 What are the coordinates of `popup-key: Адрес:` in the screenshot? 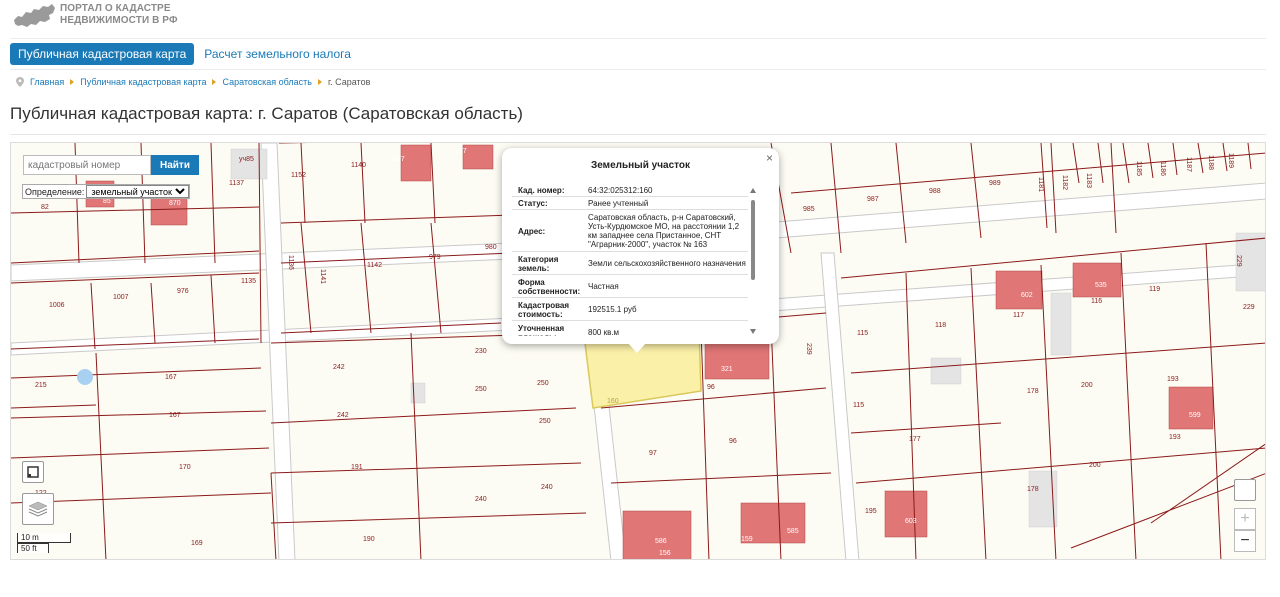 It's located at (532, 231).